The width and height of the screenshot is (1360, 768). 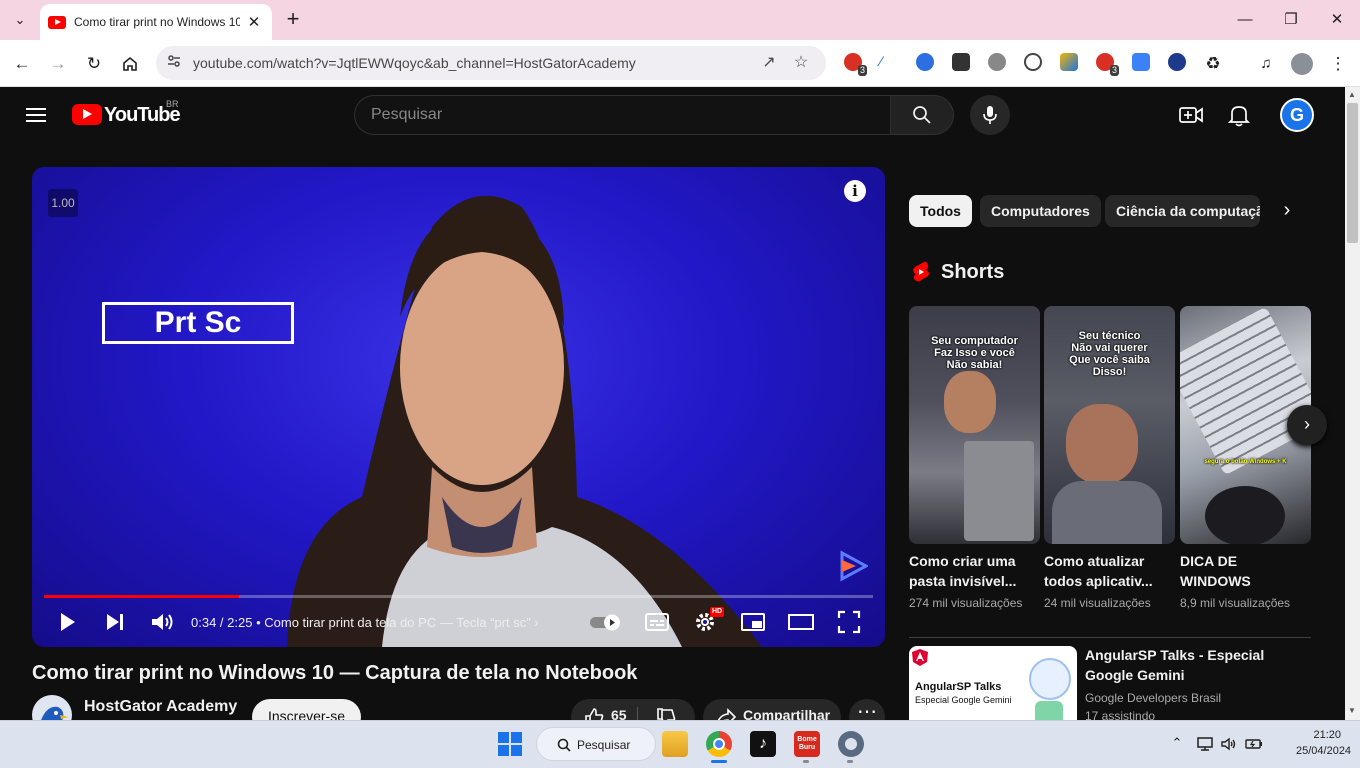 What do you see at coordinates (1097, 603) in the screenshot?
I see `short-views: 24 mil visualizações` at bounding box center [1097, 603].